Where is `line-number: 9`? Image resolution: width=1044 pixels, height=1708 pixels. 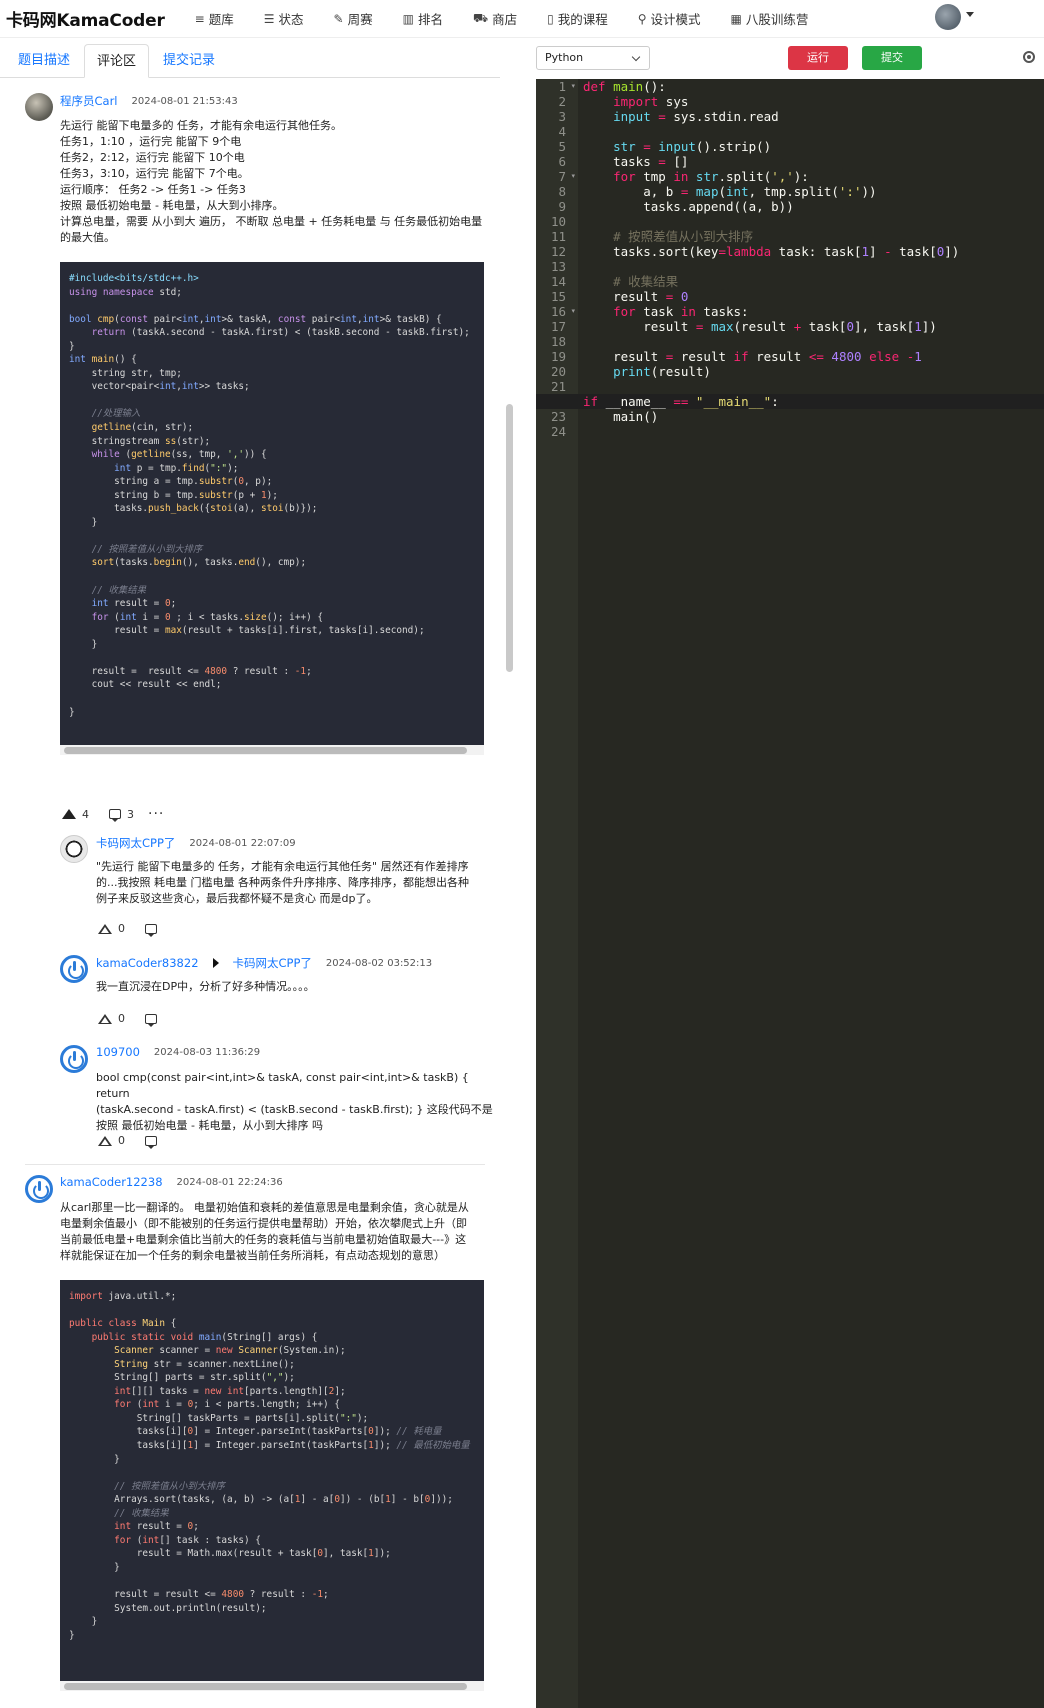 line-number: 9 is located at coordinates (562, 206).